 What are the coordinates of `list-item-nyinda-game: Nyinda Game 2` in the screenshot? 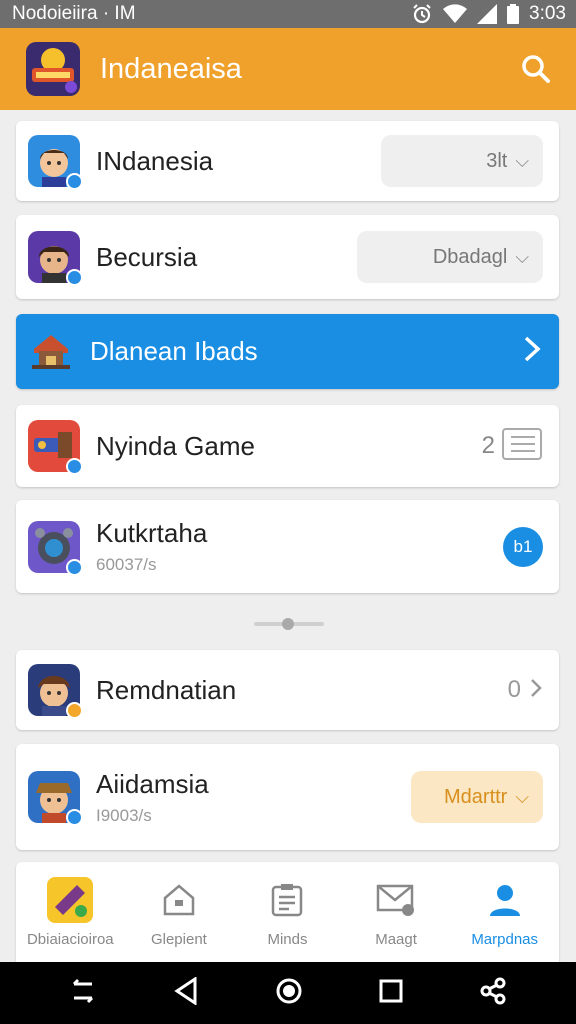 It's located at (287, 446).